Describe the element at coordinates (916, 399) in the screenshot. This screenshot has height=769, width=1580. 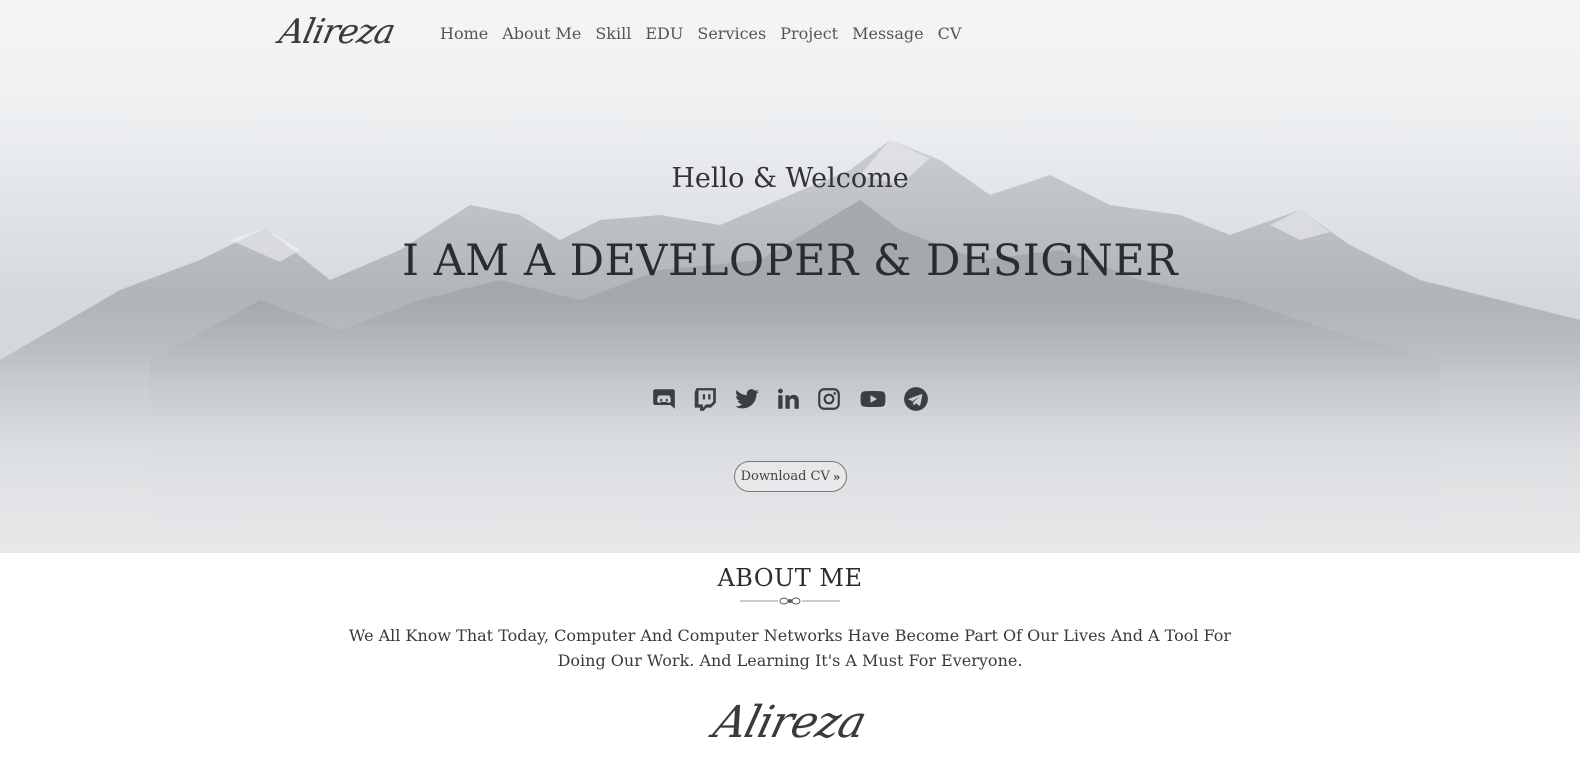
I see `telegram-icon` at that location.